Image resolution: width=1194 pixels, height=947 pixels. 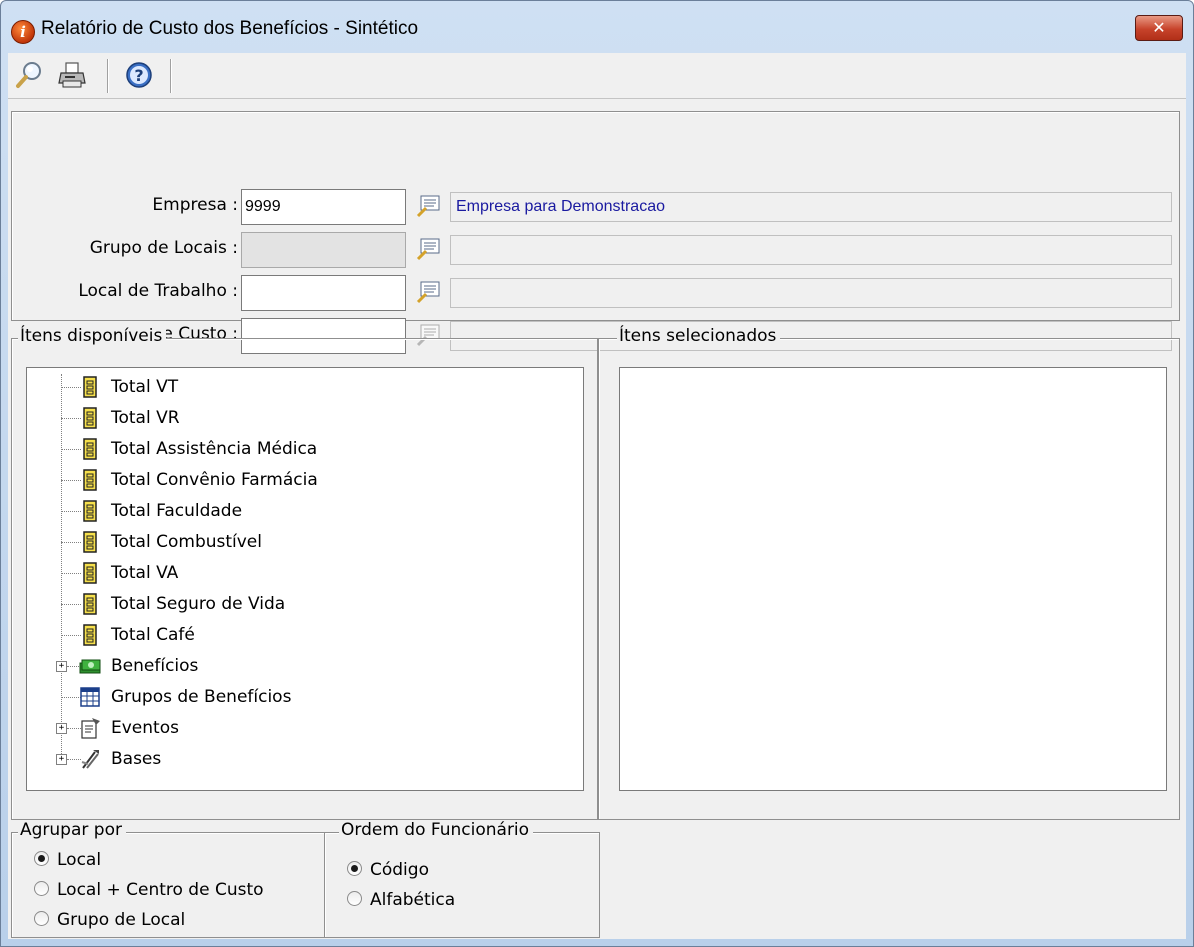 I want to click on tree-item-label: Total Faculdade, so click(x=177, y=511).